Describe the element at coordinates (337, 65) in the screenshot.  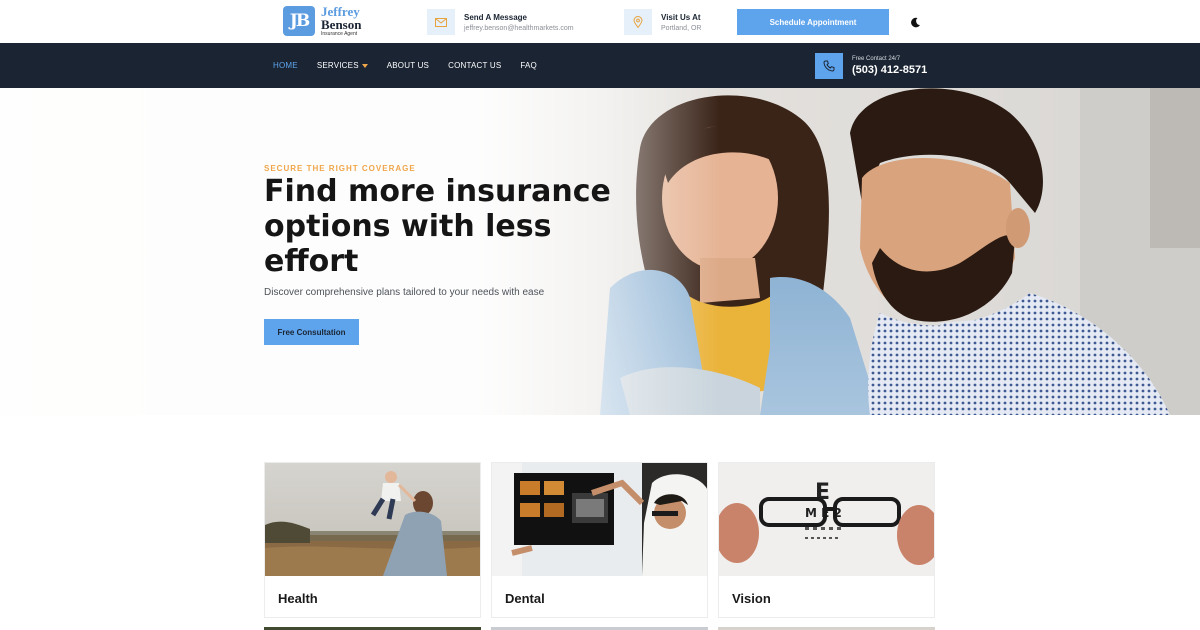
I see `nav-services-label: SERVICES` at that location.